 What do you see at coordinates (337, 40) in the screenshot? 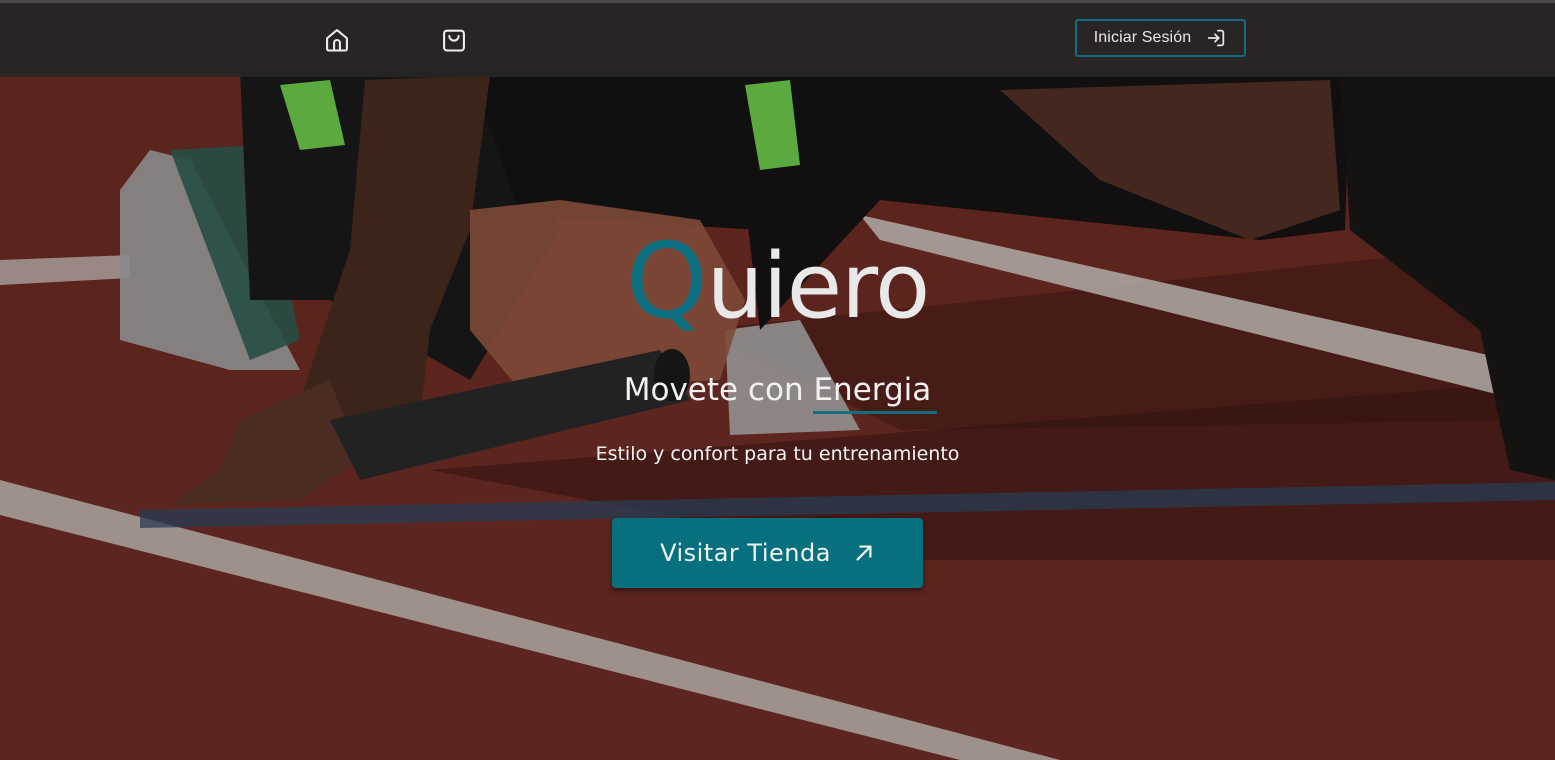
I see `home-icon` at bounding box center [337, 40].